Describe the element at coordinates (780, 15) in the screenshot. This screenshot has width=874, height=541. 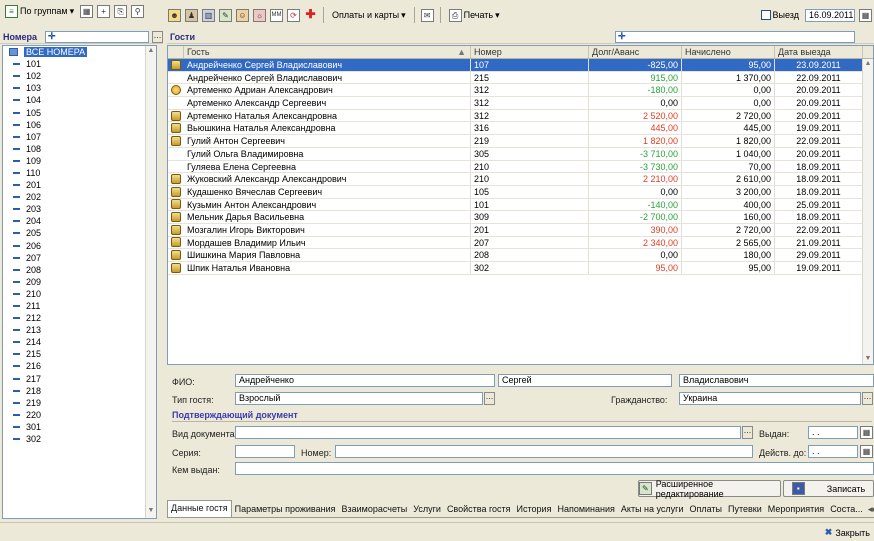
I see `departure-filter: Выезд` at that location.